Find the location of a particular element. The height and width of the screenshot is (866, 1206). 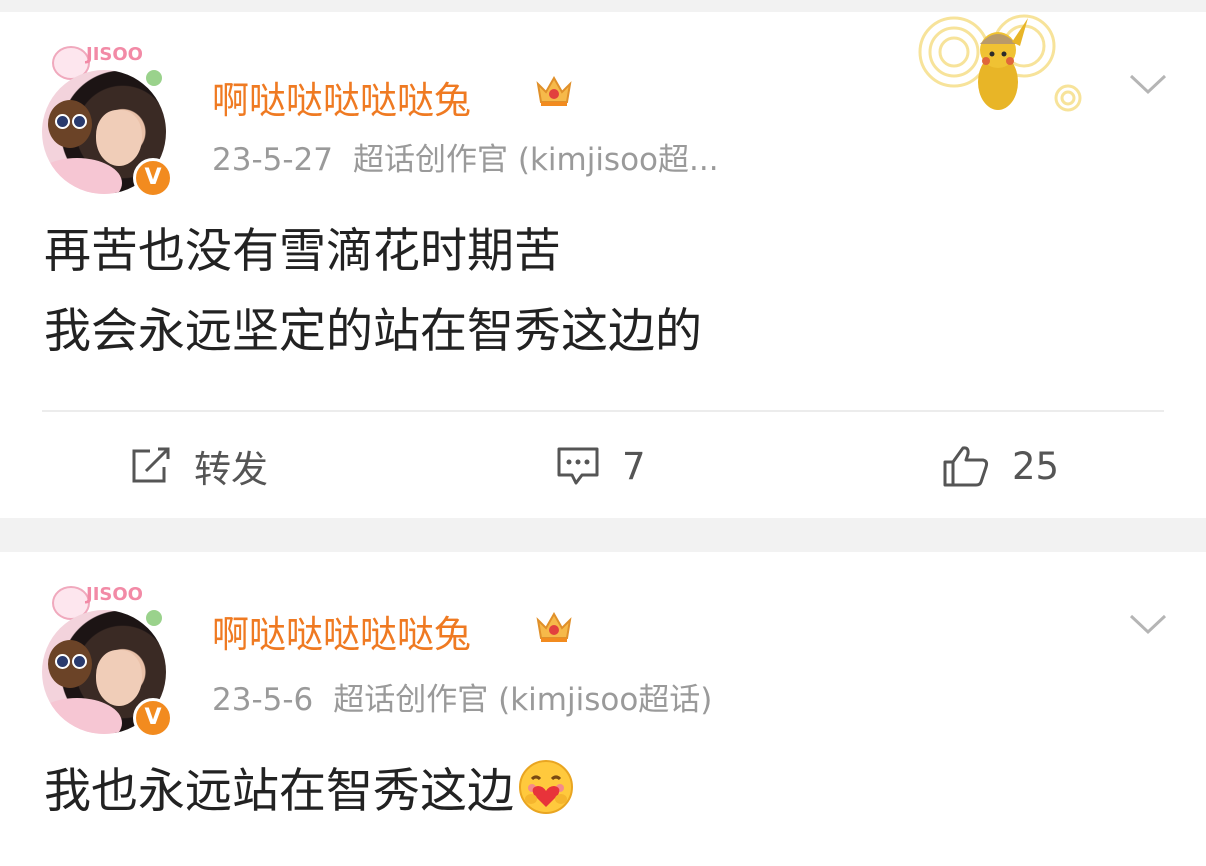

comment-button: 7 is located at coordinates (601, 466).